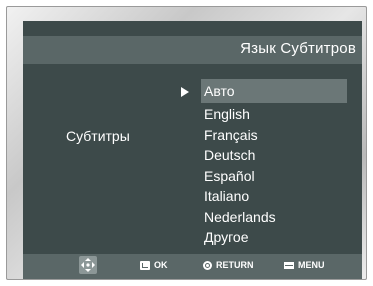 Image resolution: width=373 pixels, height=286 pixels. Describe the element at coordinates (207, 265) in the screenshot. I see `return-icon` at that location.